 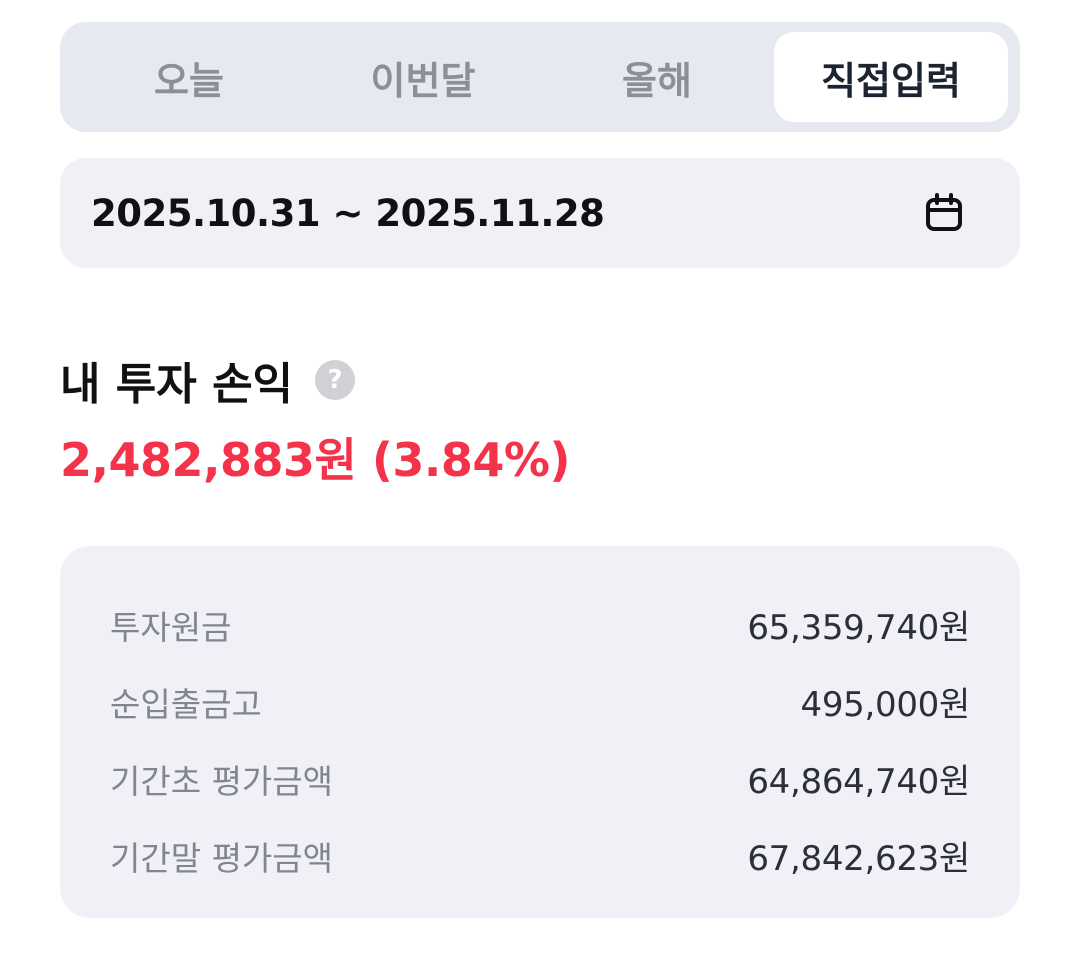 I want to click on summary-label: 순입출금고, so click(x=186, y=704).